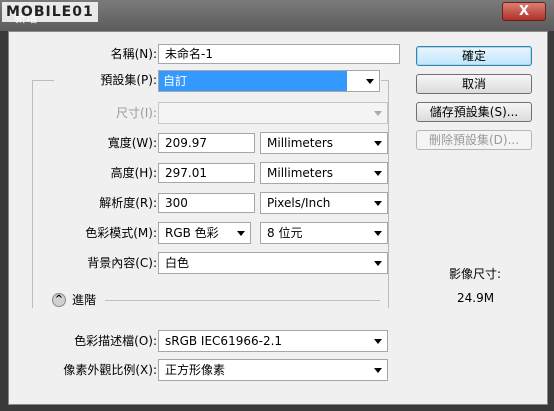  What do you see at coordinates (300, 143) in the screenshot?
I see `width-unit-value: Millimeters` at bounding box center [300, 143].